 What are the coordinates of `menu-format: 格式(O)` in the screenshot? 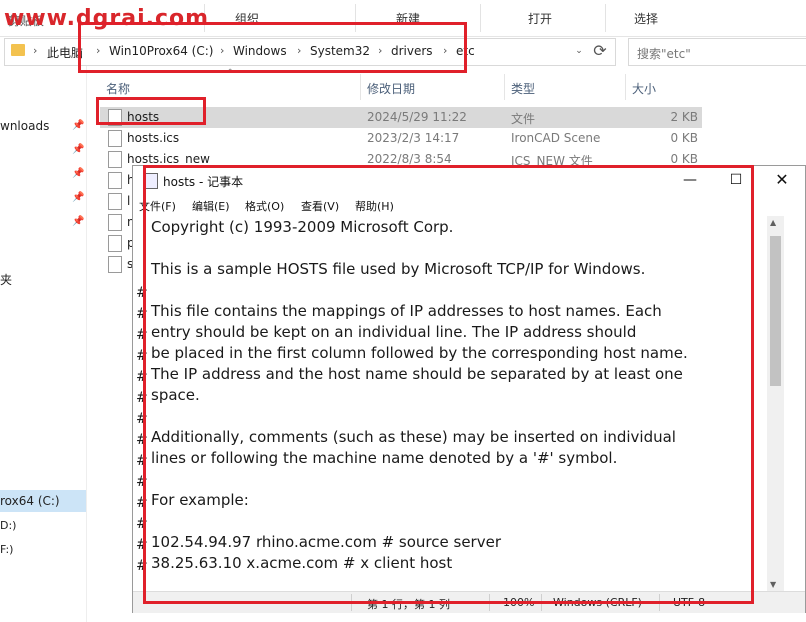 It's located at (264, 206).